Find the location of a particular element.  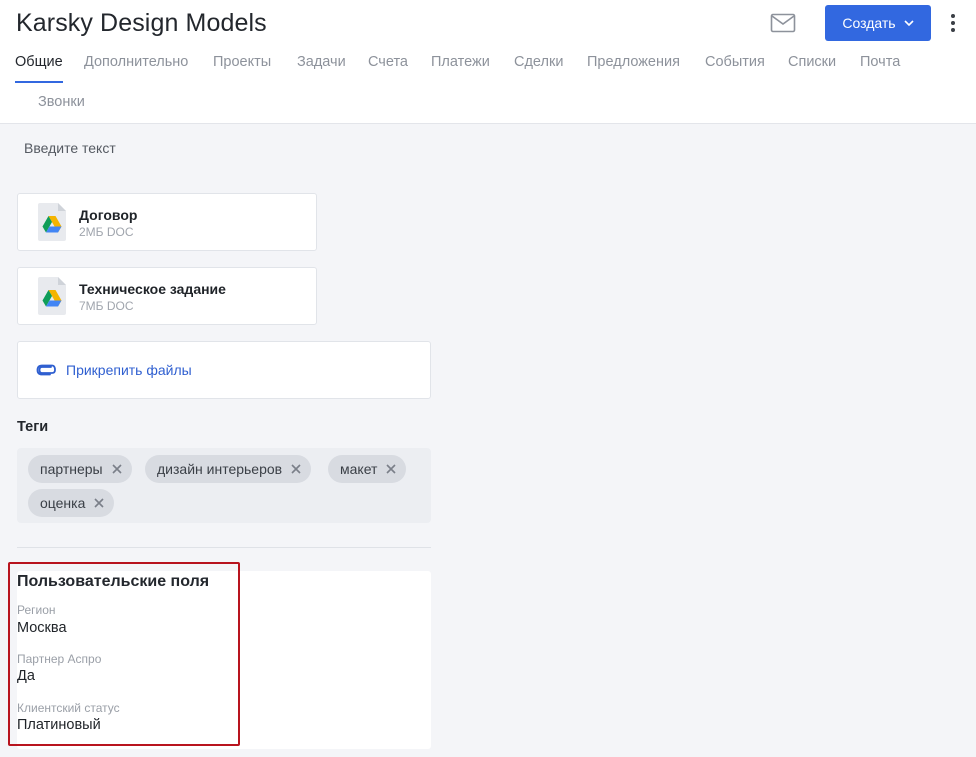

create-button: Создать is located at coordinates (878, 23).